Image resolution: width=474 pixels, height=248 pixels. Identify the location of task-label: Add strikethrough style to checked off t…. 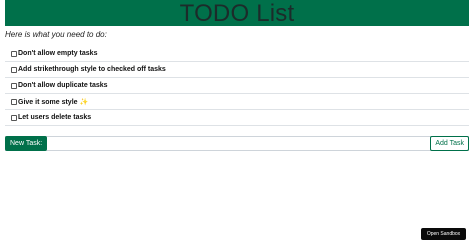
(92, 69).